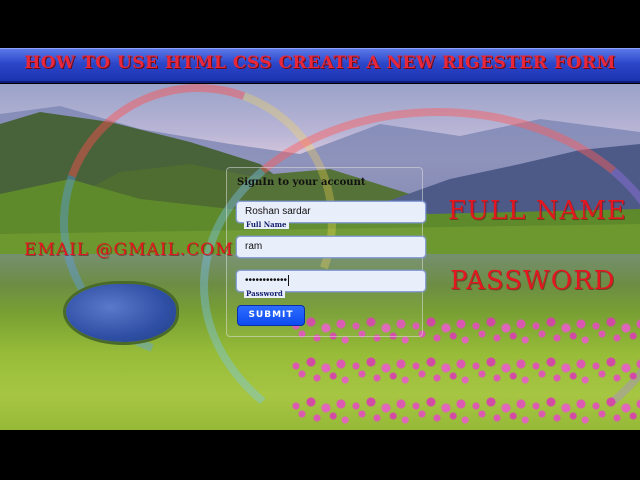 This screenshot has width=640, height=480. I want to click on full-name-label: Full Name, so click(266, 224).